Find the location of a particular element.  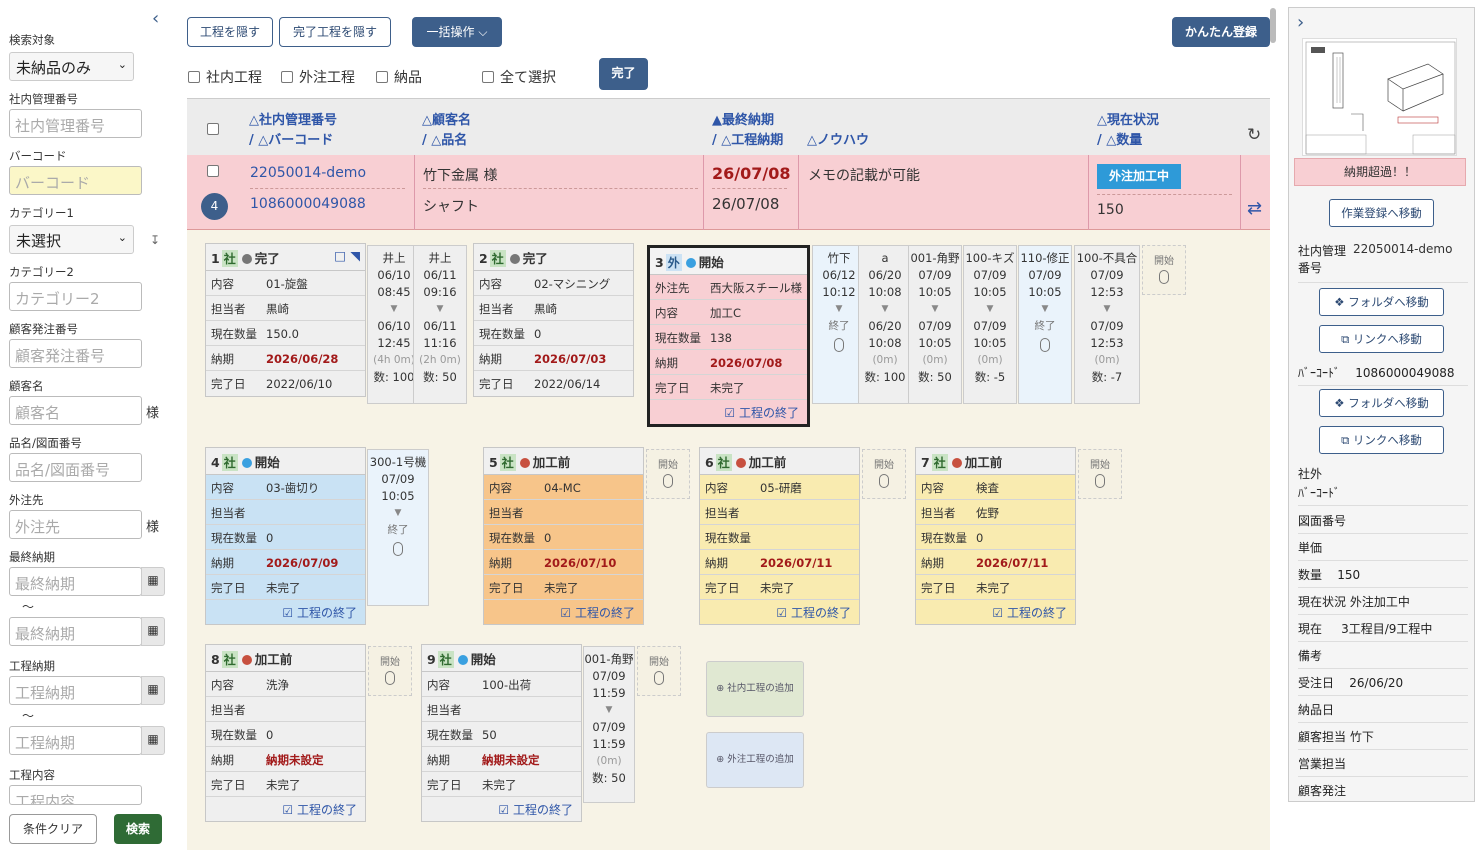

cat2-input: カテゴリー2 is located at coordinates (75, 296).